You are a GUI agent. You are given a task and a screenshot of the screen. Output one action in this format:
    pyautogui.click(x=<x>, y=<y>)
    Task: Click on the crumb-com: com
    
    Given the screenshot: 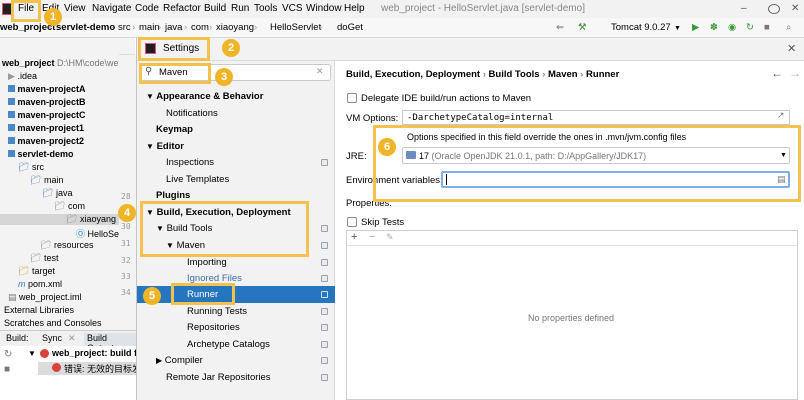 What is the action you would take?
    pyautogui.click(x=200, y=27)
    